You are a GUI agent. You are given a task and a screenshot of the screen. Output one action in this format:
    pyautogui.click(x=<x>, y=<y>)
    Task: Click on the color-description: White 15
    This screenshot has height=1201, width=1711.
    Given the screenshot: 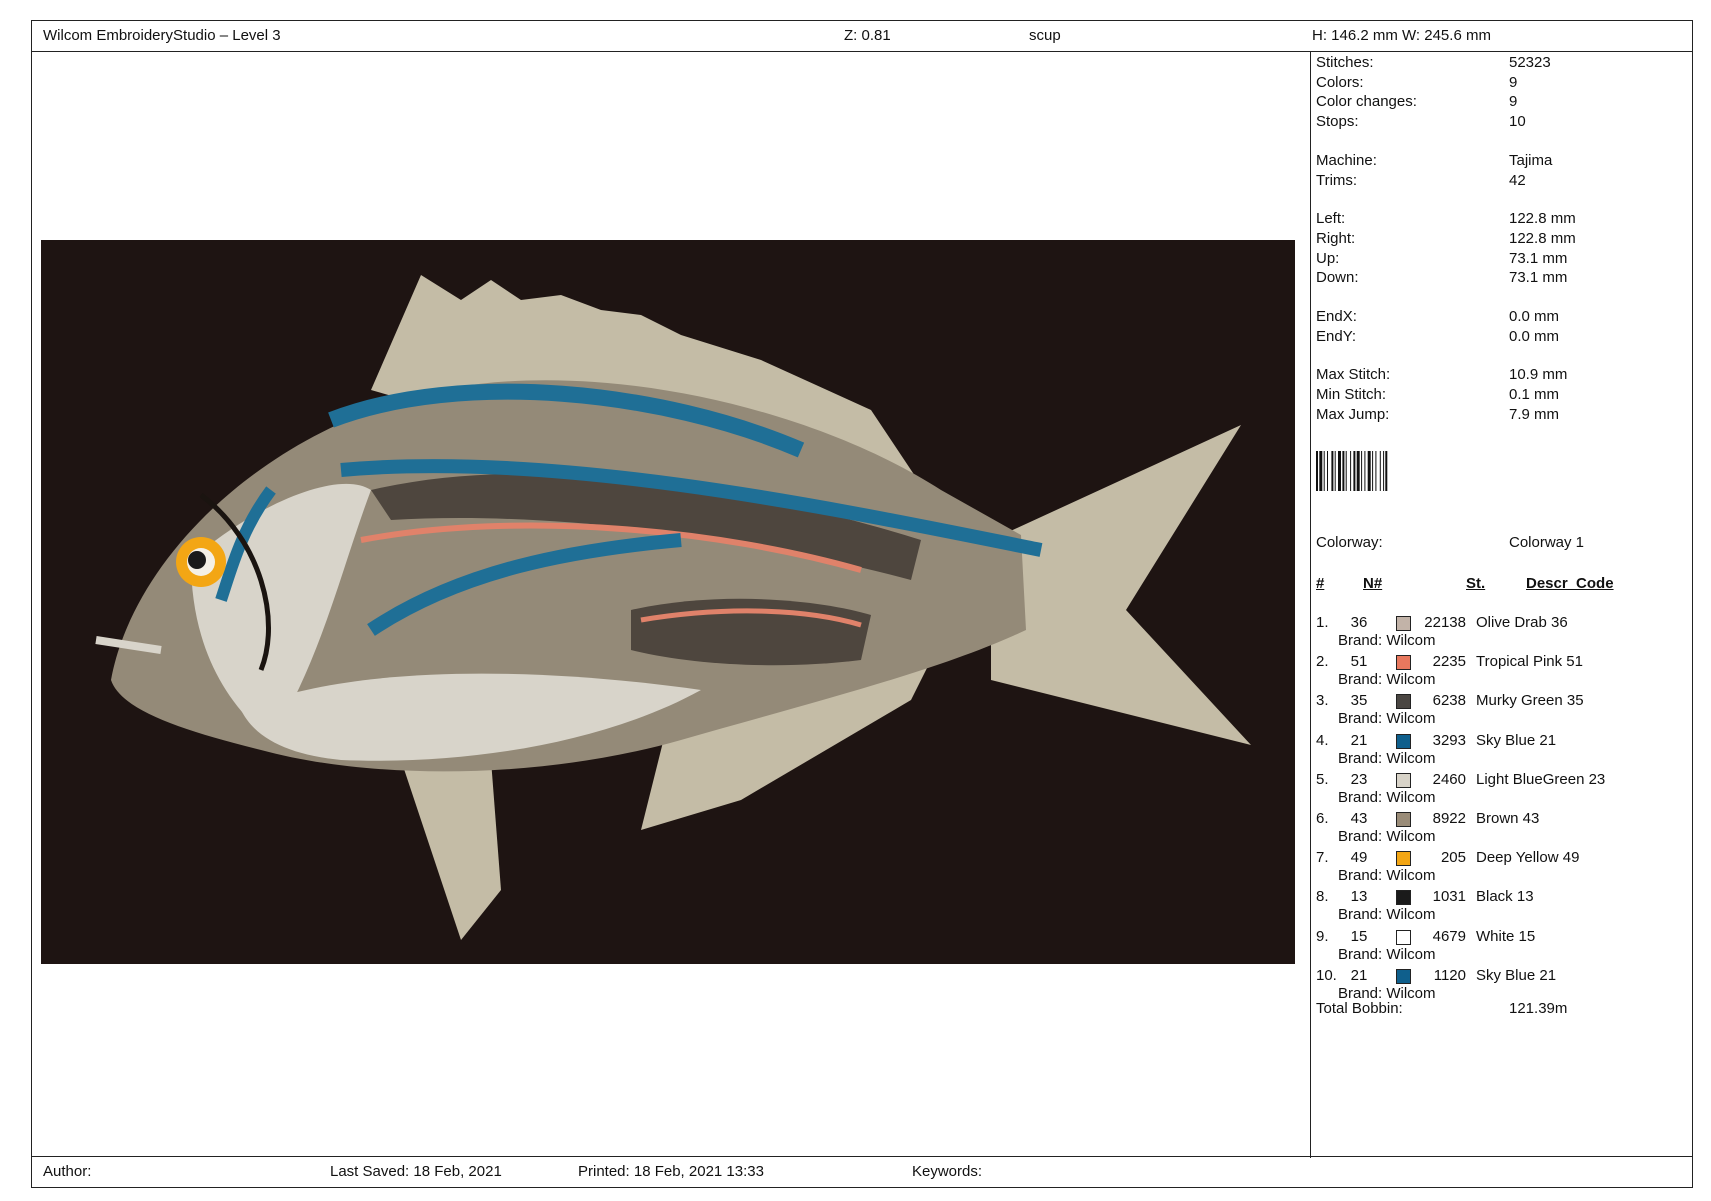 What is the action you would take?
    pyautogui.click(x=1506, y=936)
    